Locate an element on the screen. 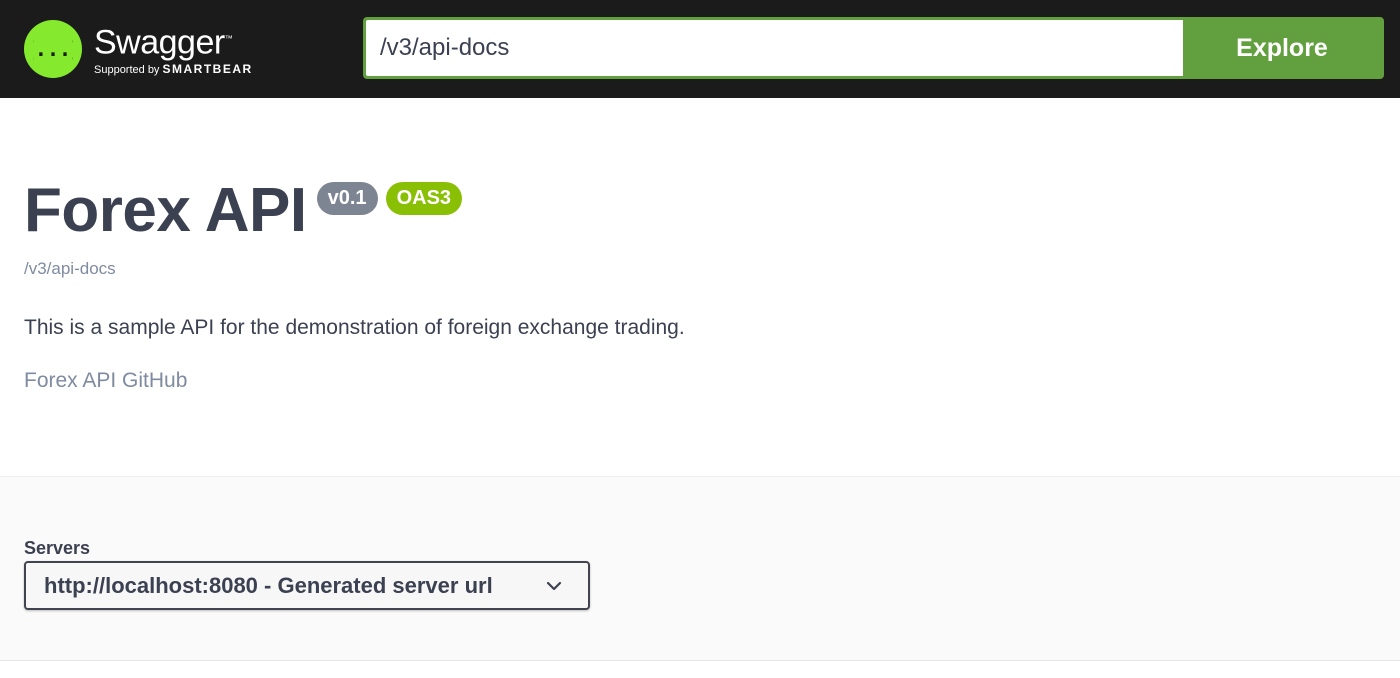  curly-braces-icon: {...} is located at coordinates (53, 49).